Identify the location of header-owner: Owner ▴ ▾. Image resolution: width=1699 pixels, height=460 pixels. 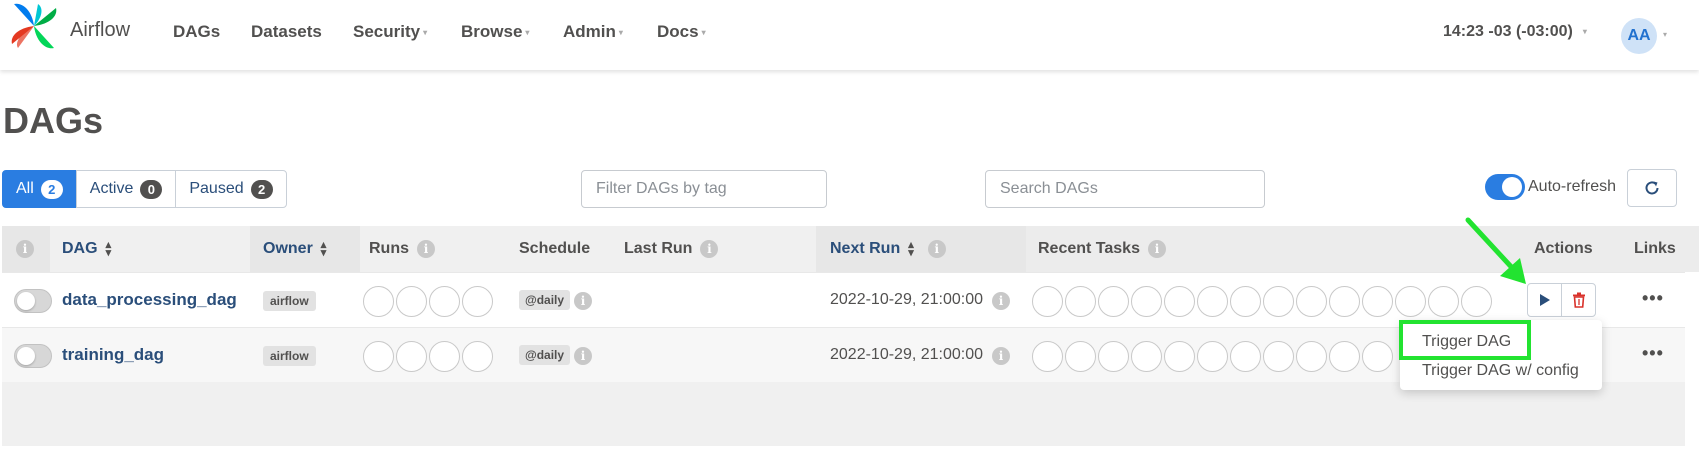
(294, 249).